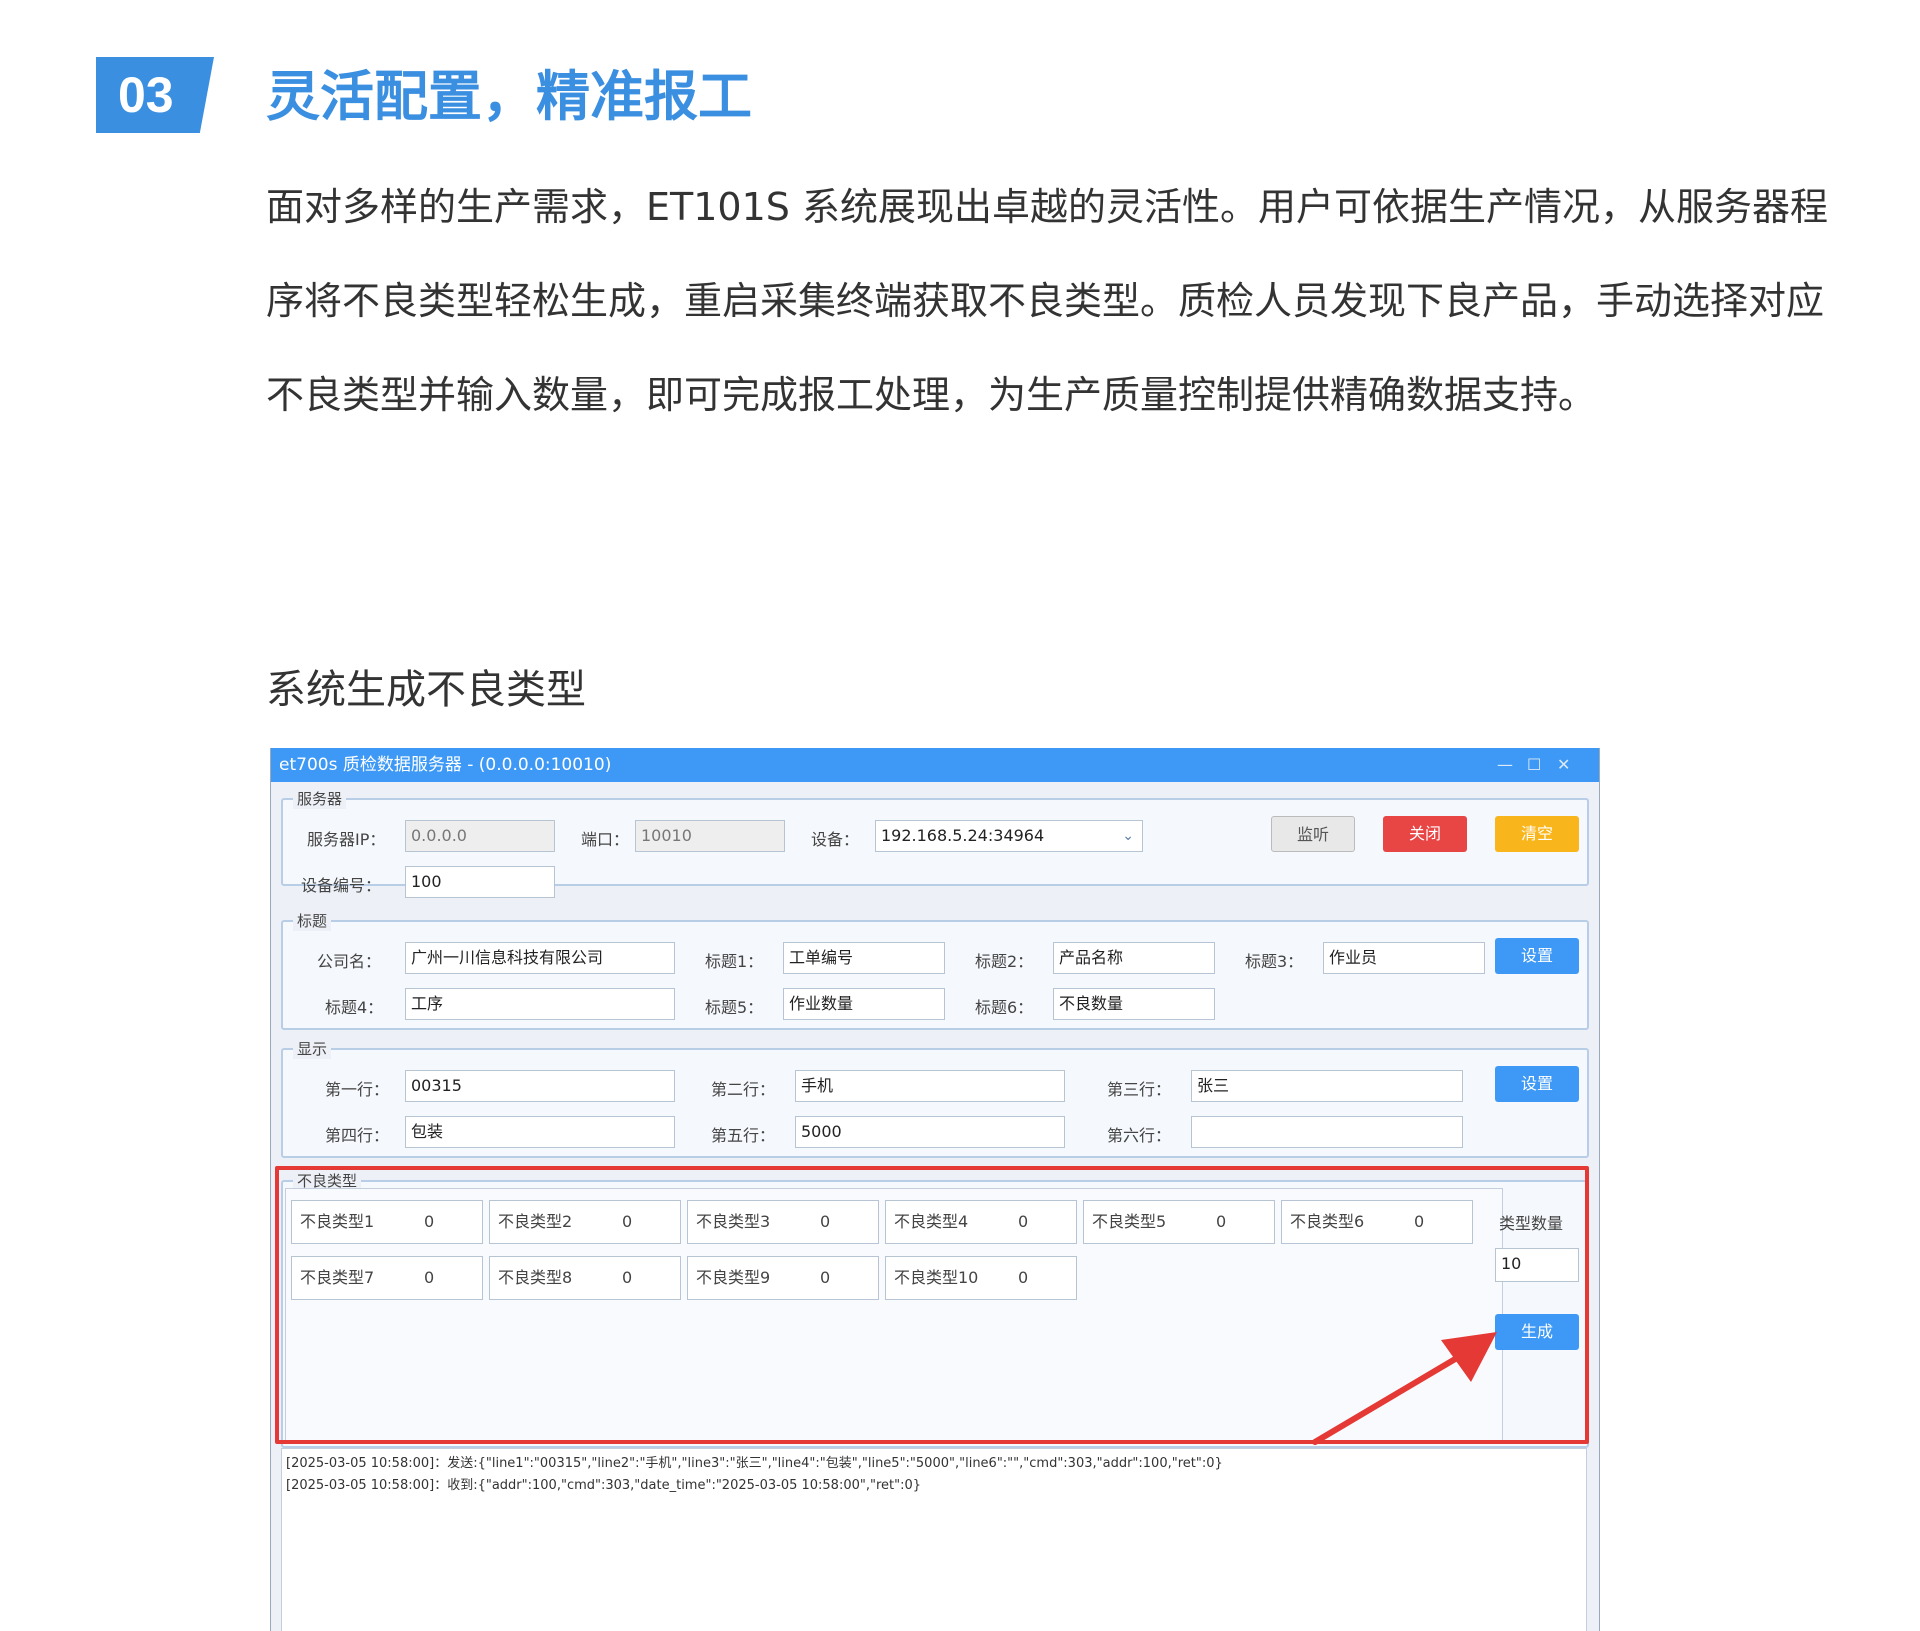 The width and height of the screenshot is (1920, 1631). I want to click on title6-label: 标题6：, so click(1004, 1007).